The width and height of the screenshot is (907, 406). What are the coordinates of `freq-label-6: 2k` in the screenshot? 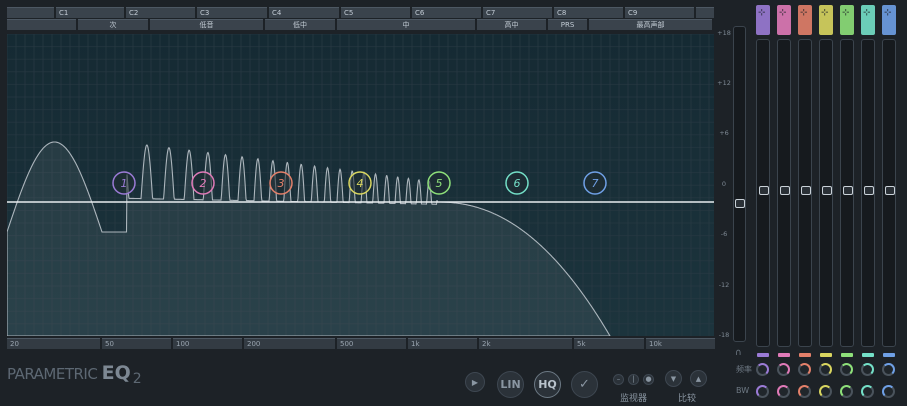 It's located at (525, 343).